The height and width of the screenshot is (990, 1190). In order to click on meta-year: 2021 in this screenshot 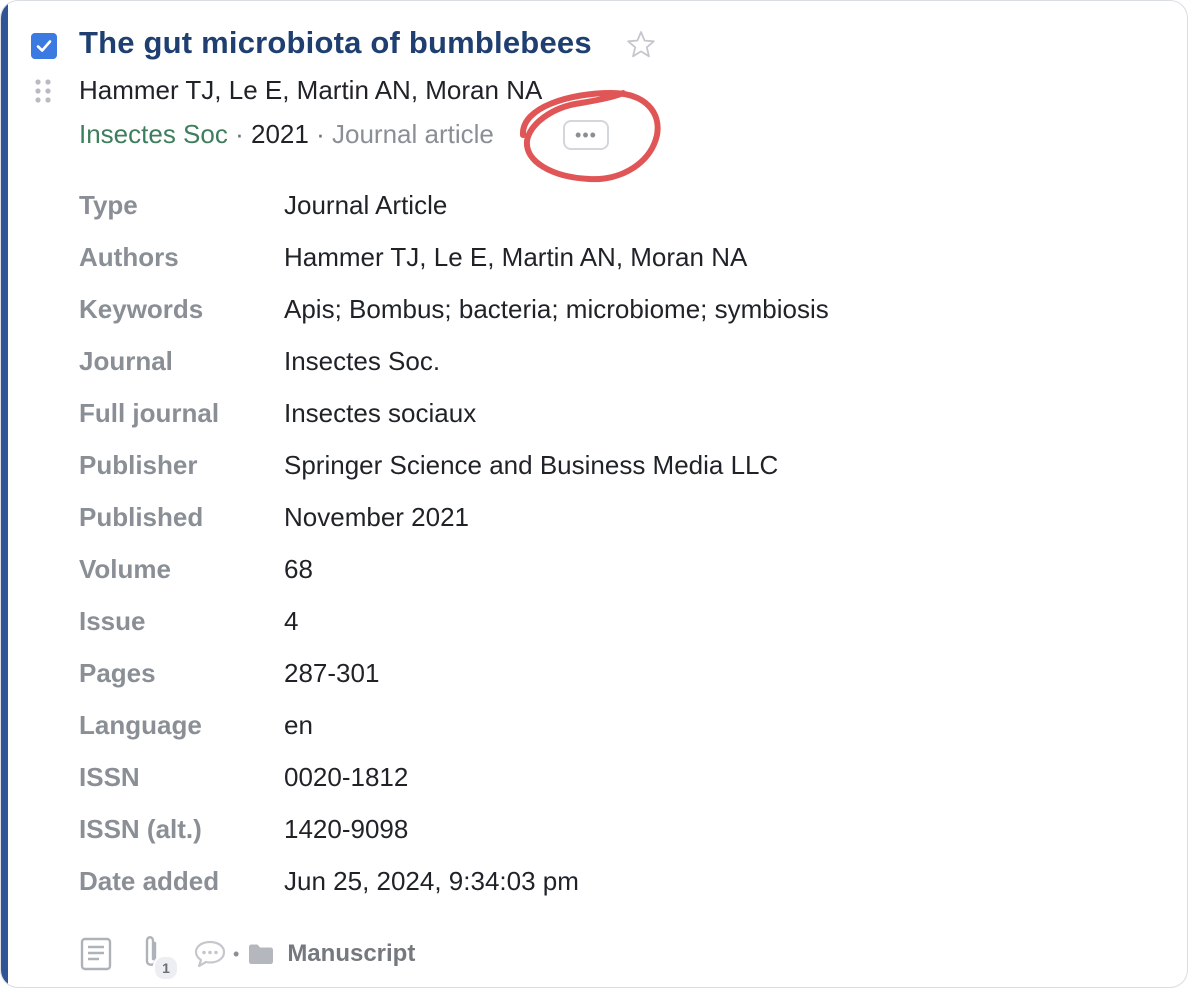, I will do `click(280, 134)`.